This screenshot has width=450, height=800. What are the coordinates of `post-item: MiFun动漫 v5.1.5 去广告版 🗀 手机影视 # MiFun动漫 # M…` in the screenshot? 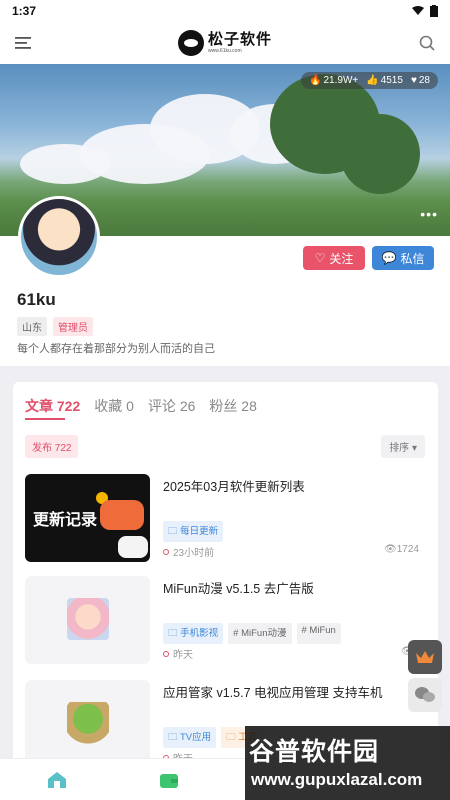 It's located at (225, 620).